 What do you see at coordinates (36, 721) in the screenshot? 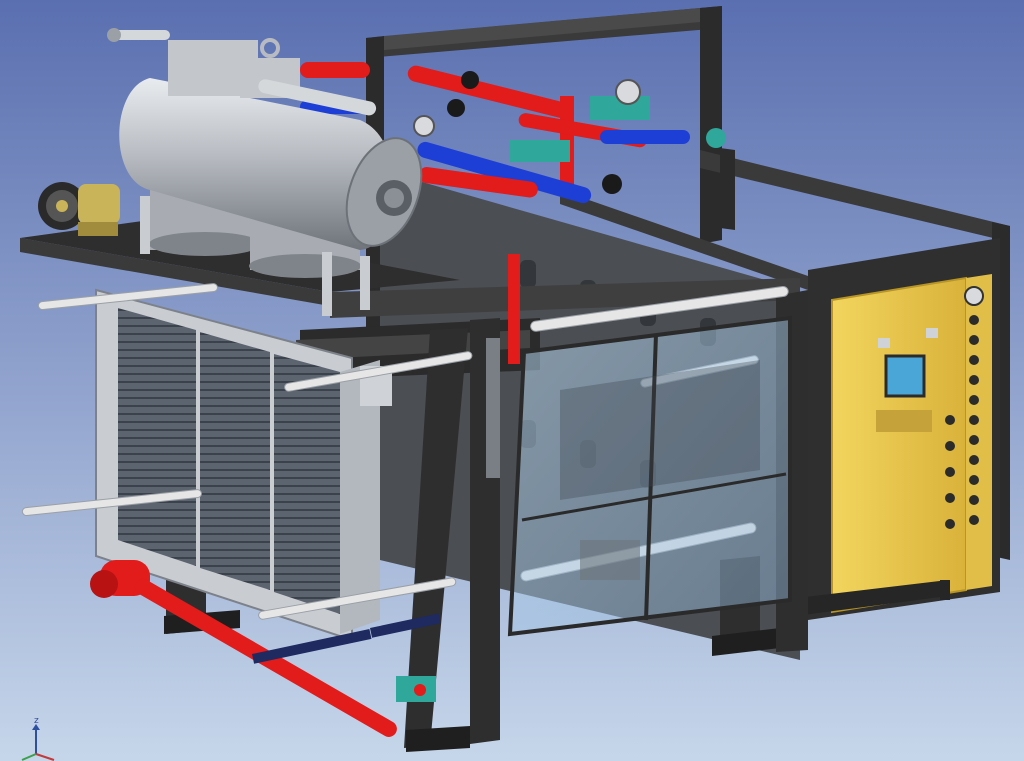
I see `triad-axis-label: z` at bounding box center [36, 721].